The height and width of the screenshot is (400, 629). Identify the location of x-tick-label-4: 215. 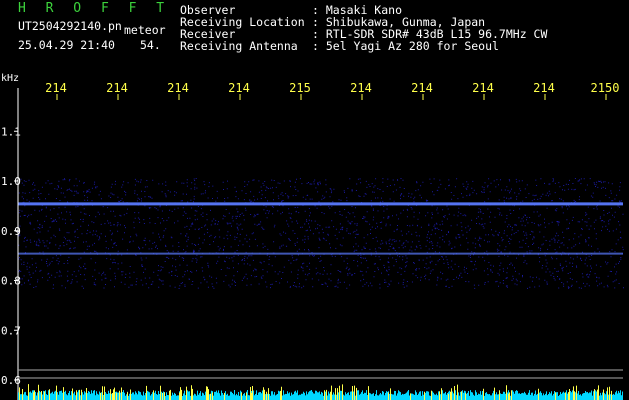
(300, 88).